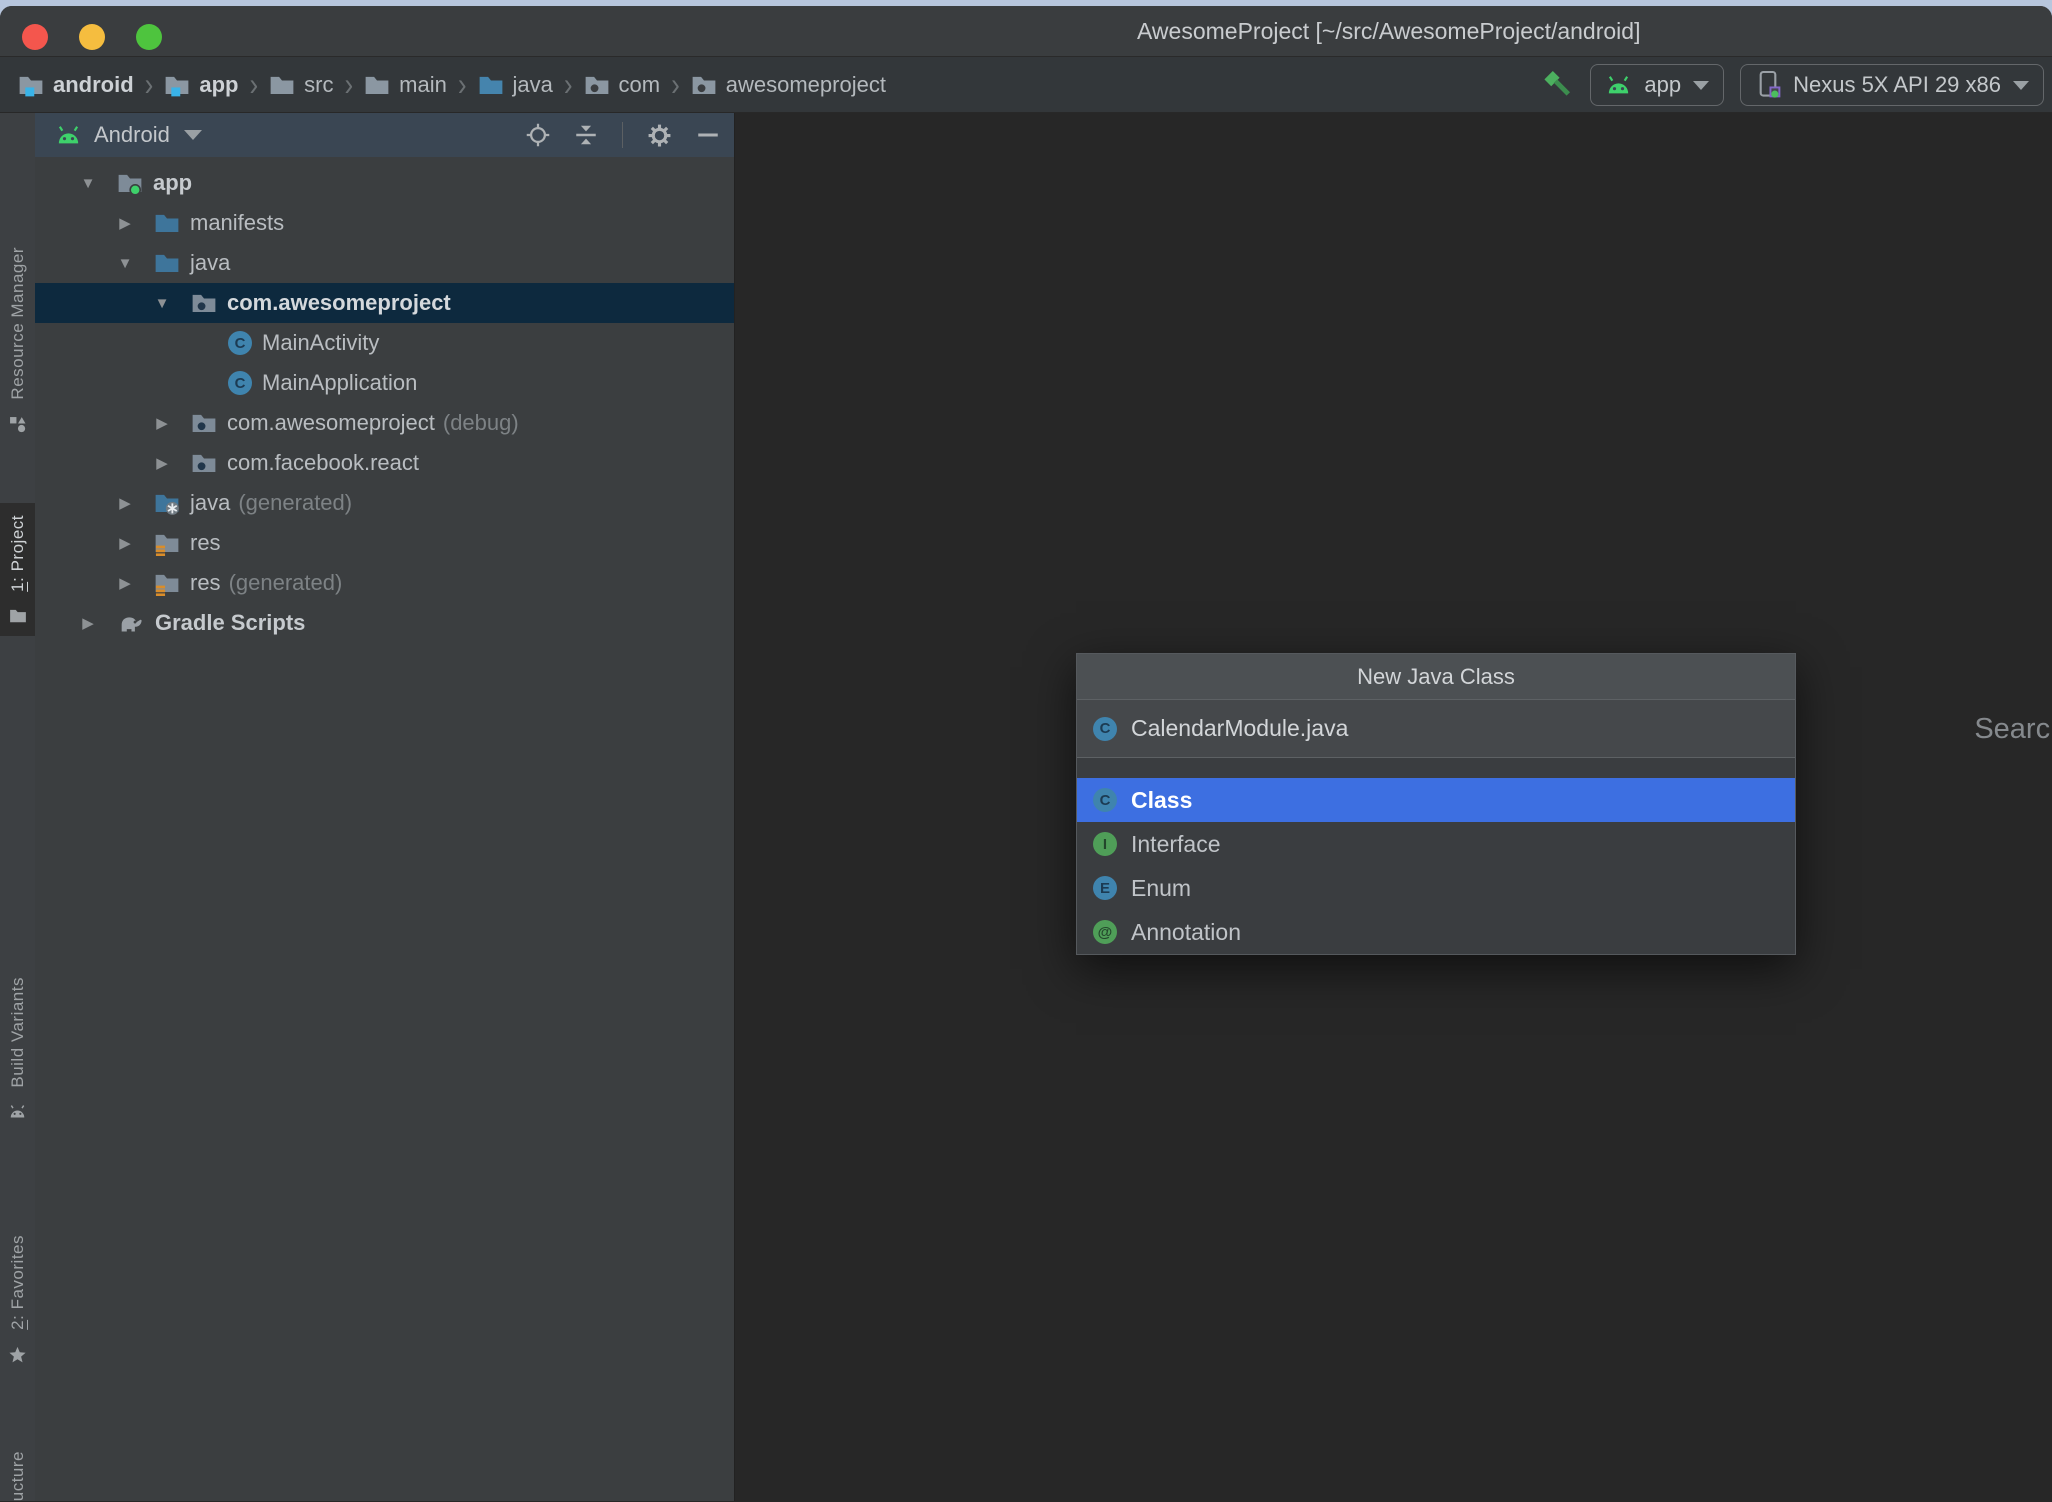 The height and width of the screenshot is (1502, 2052). Describe the element at coordinates (35, 37) in the screenshot. I see `close-window-button` at that location.